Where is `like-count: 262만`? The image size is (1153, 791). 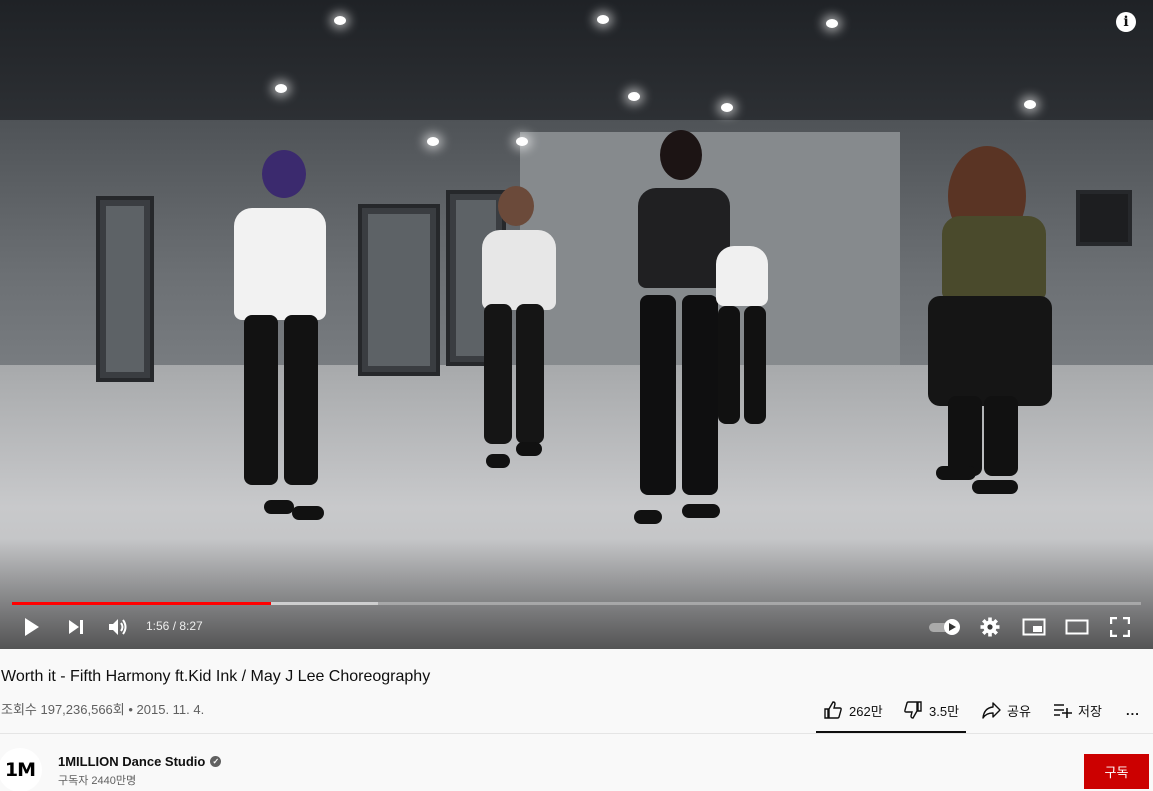
like-count: 262만 is located at coordinates (866, 711).